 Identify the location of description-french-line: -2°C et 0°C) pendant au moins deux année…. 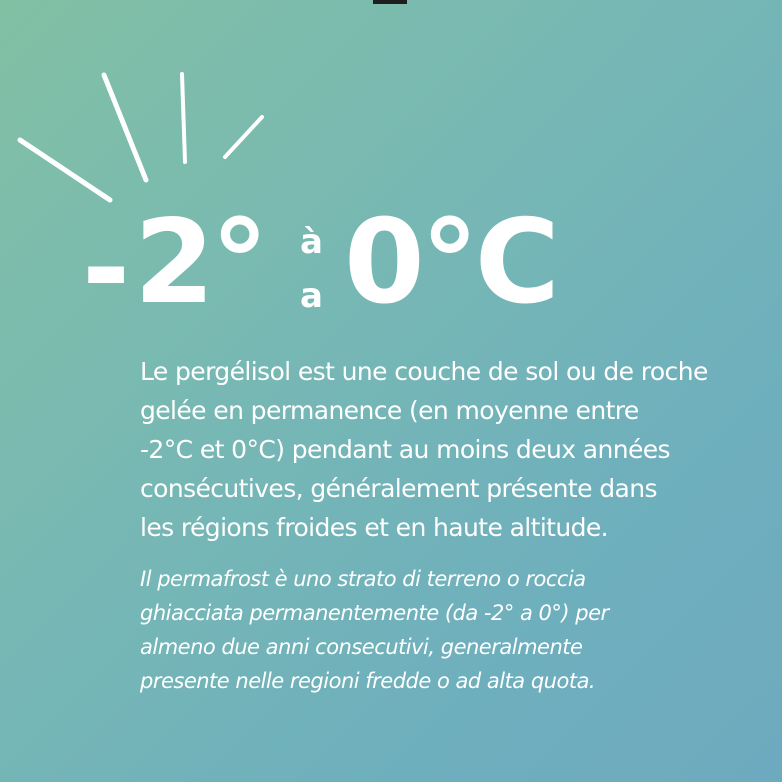
(405, 449).